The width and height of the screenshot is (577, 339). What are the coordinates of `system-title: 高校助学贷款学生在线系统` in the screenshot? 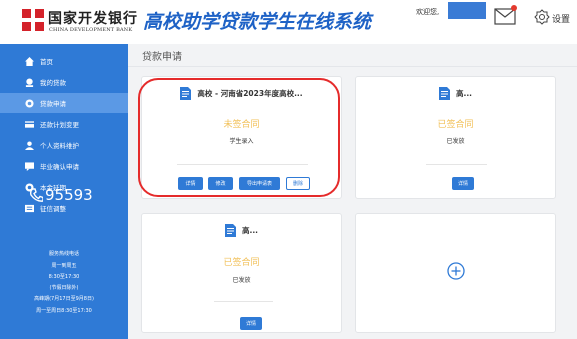 It's located at (257, 22).